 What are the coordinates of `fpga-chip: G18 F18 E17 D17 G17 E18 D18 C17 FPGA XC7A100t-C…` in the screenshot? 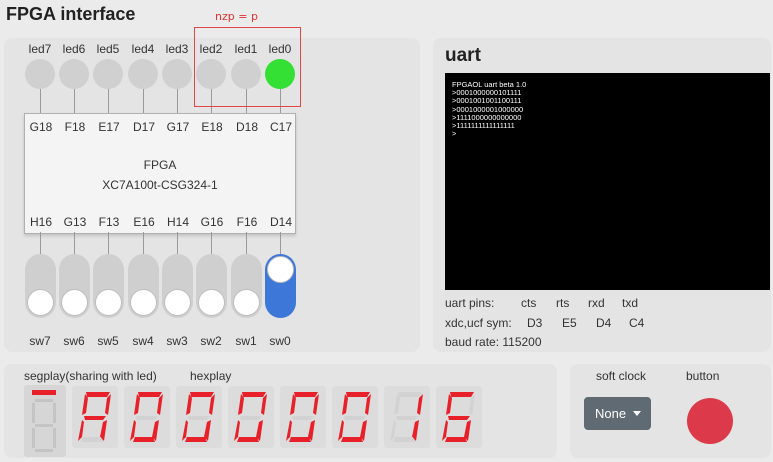 It's located at (160, 173).